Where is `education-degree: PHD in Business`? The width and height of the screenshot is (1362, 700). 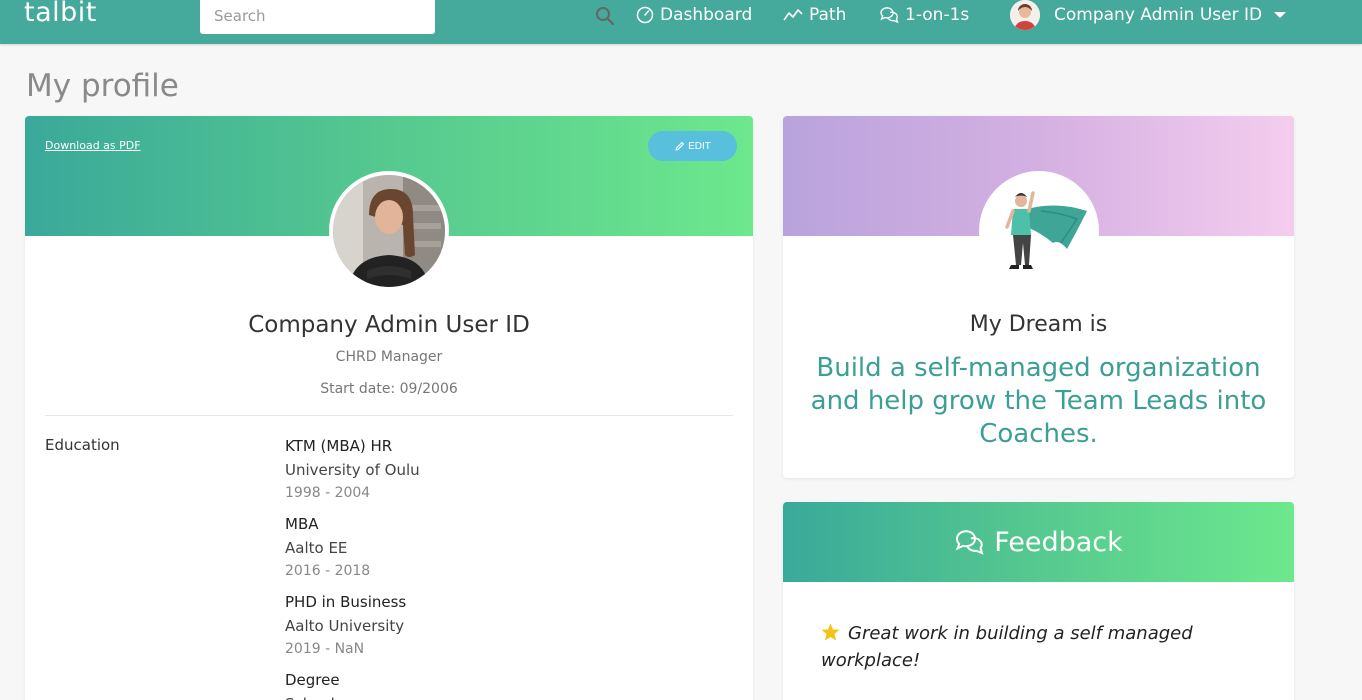 education-degree: PHD in Business is located at coordinates (346, 602).